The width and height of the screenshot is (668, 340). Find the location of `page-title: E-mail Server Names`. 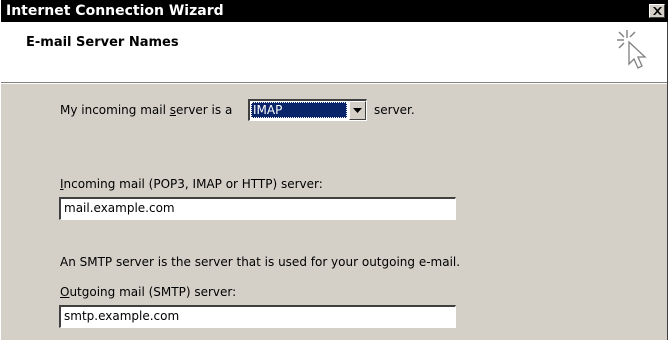

page-title: E-mail Server Names is located at coordinates (102, 42).